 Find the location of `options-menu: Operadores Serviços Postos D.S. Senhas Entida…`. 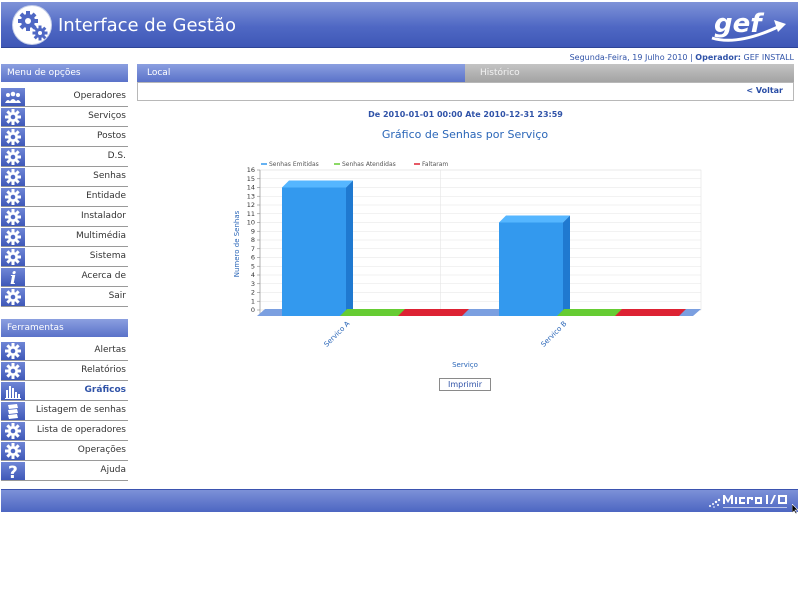

options-menu: Operadores Serviços Postos D.S. Senhas Entida… is located at coordinates (64, 197).